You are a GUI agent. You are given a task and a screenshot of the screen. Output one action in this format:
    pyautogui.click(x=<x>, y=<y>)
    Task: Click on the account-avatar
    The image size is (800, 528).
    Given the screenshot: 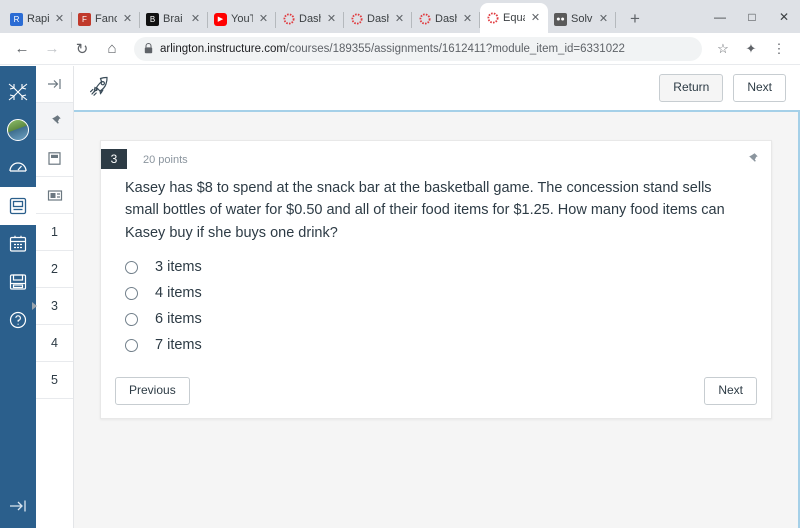 What is the action you would take?
    pyautogui.click(x=18, y=130)
    